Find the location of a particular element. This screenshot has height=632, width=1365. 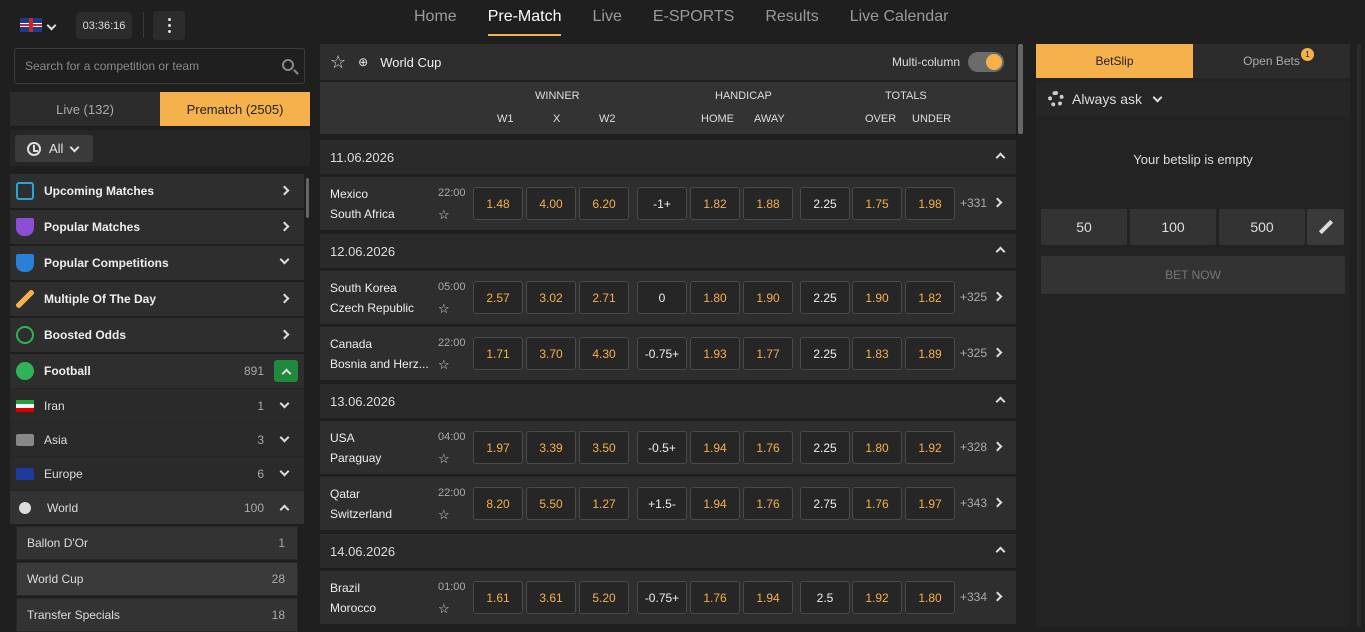

more-markets: +343 is located at coordinates (973, 503).